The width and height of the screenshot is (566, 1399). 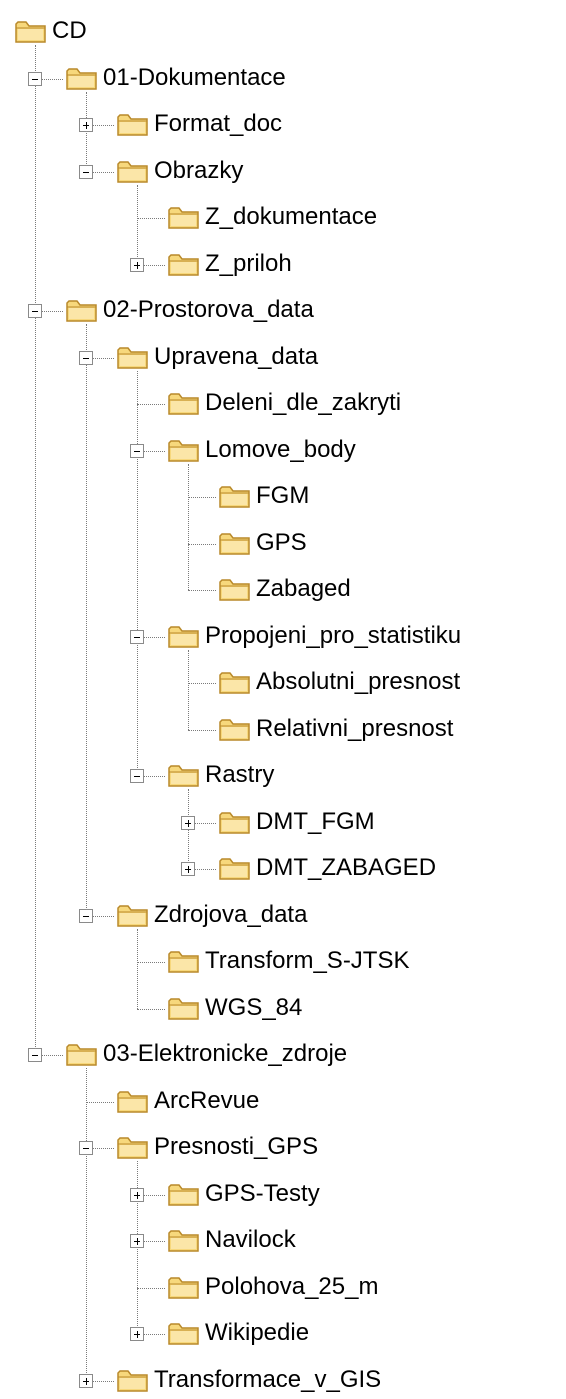 What do you see at coordinates (240, 774) in the screenshot?
I see `tree-node-label: Rastry` at bounding box center [240, 774].